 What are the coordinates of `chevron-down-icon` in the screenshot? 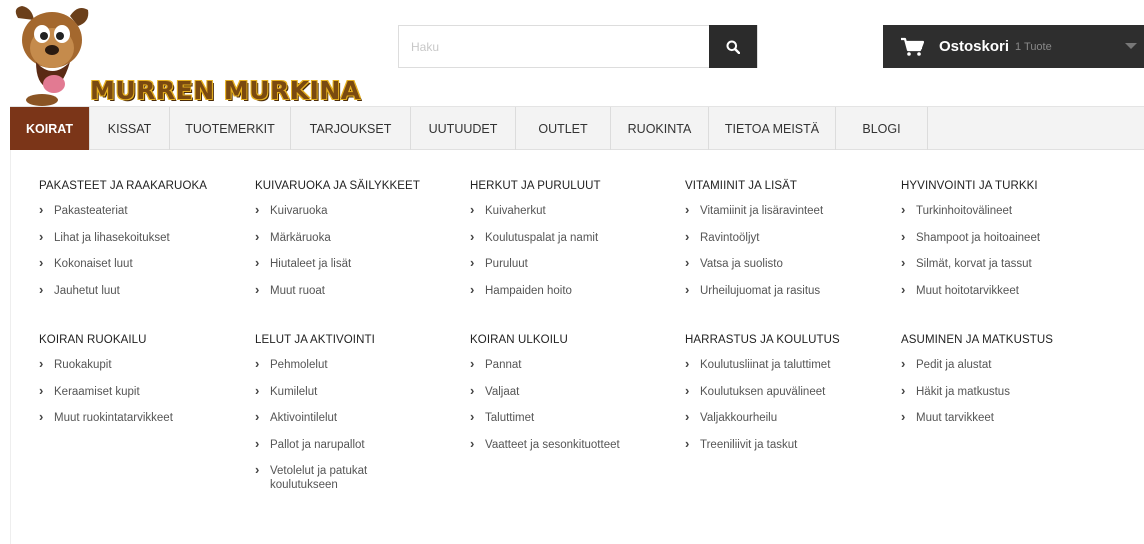 It's located at (1131, 46).